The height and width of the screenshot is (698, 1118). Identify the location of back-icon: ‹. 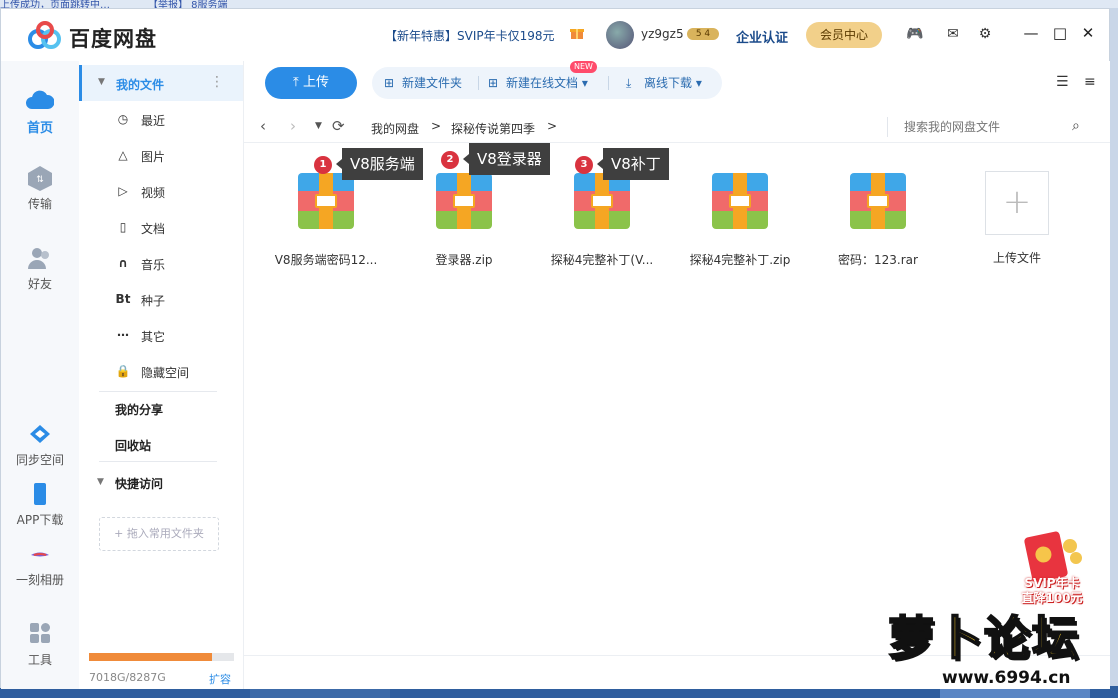
(263, 126).